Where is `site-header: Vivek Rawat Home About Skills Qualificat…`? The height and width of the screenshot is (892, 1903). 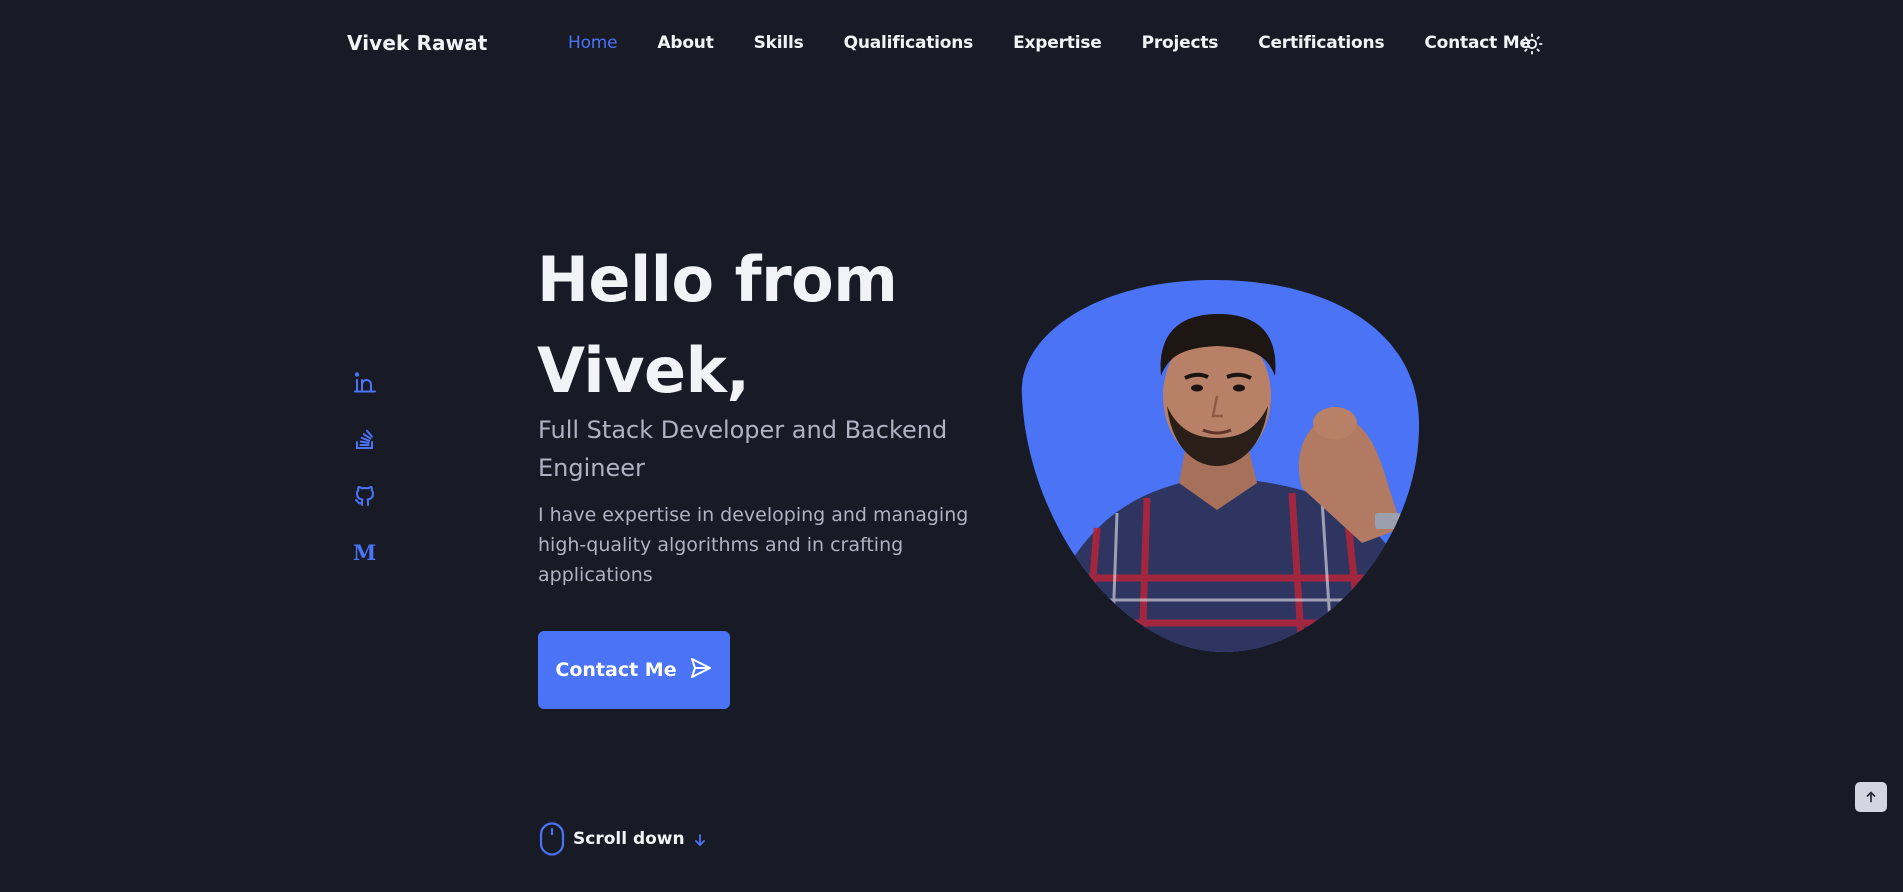
site-header: Vivek Rawat Home About Skills Qualificat… is located at coordinates (951, 45).